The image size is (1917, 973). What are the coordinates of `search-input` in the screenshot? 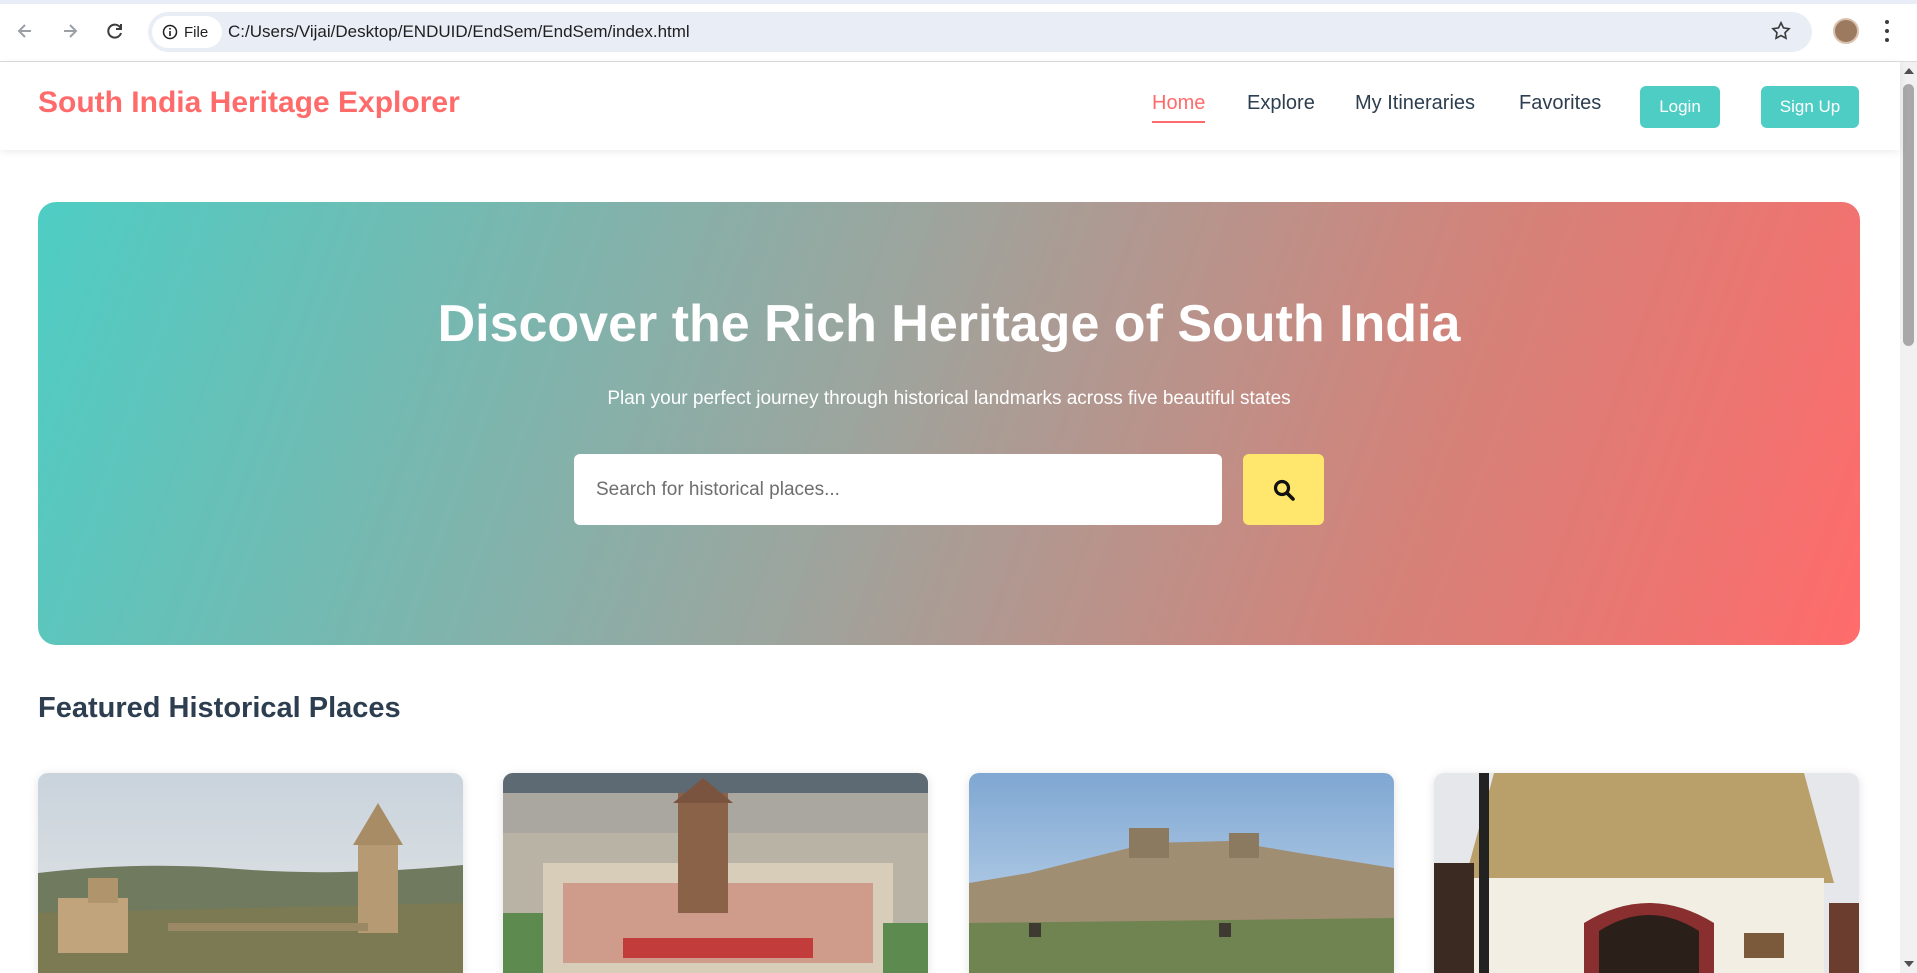 It's located at (898, 489).